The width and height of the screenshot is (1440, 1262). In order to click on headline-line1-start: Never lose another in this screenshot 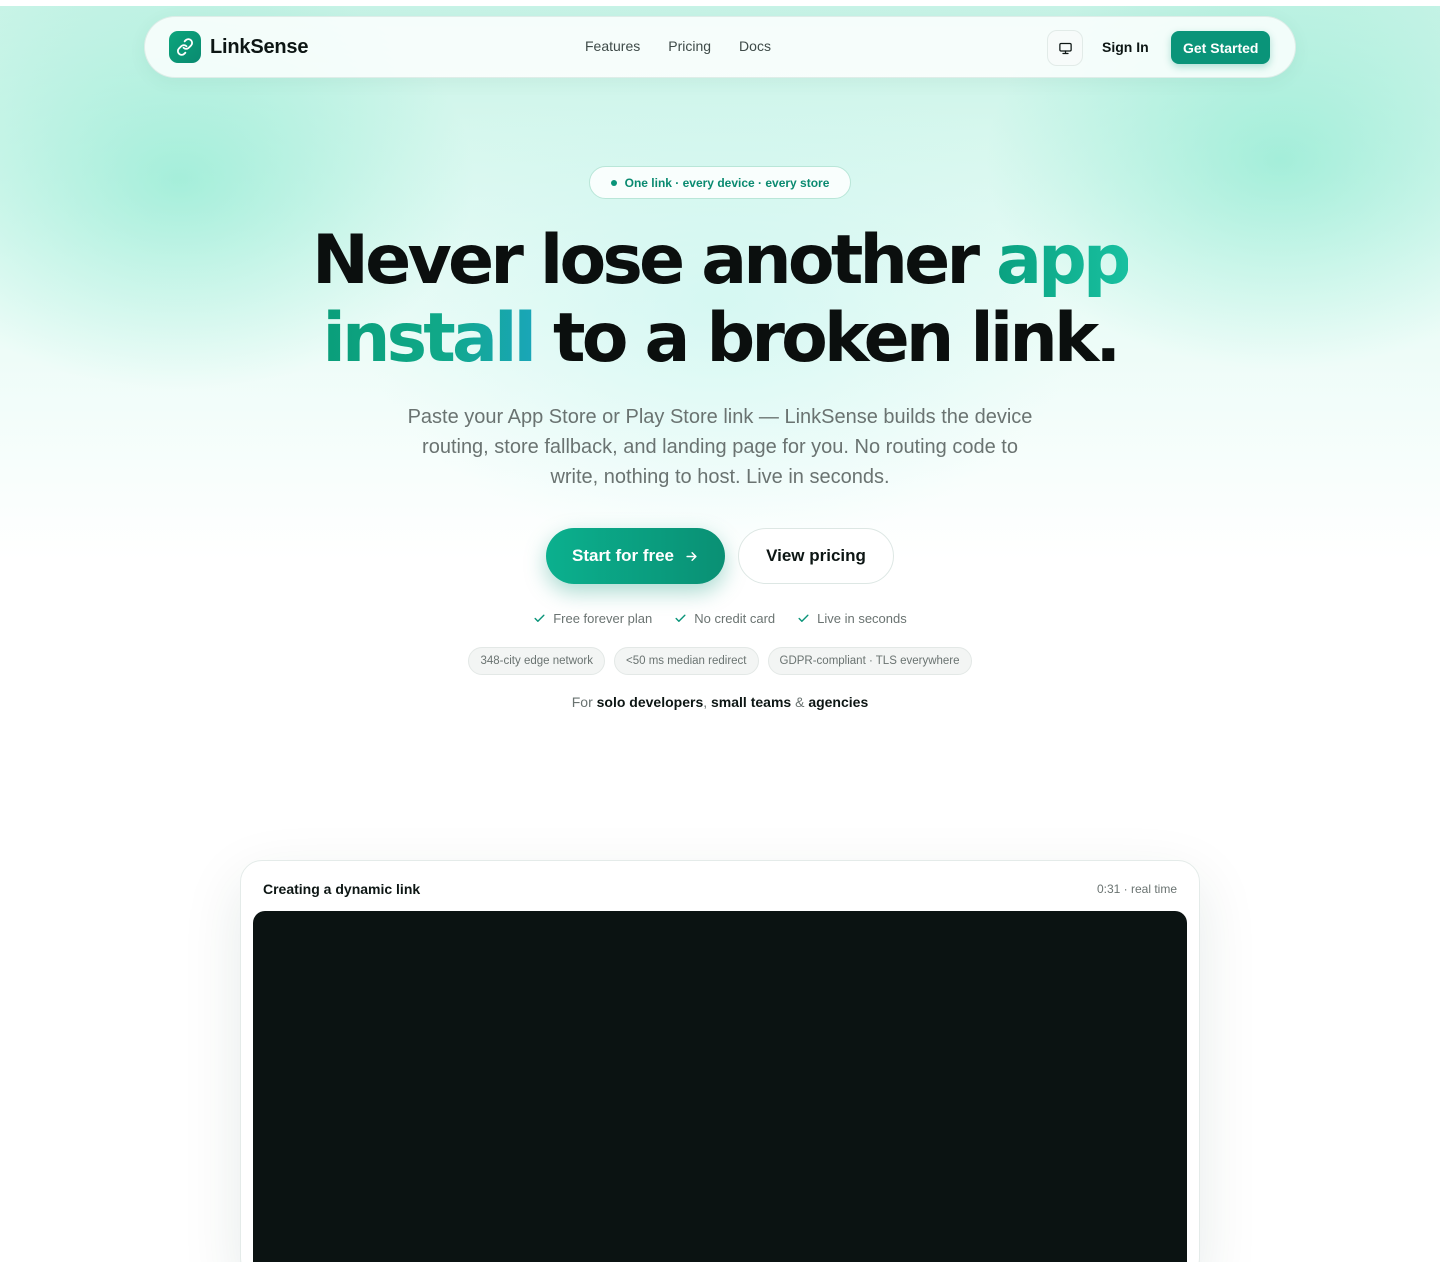, I will do `click(654, 260)`.